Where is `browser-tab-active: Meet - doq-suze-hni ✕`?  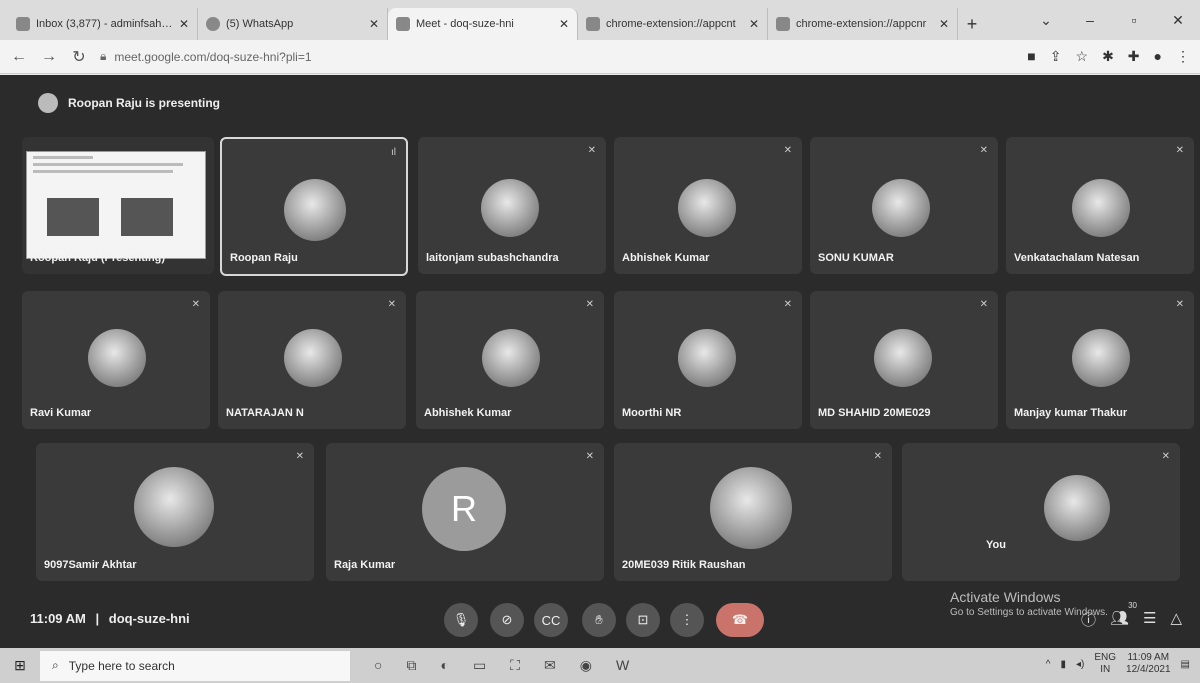
browser-tab-active: Meet - doq-suze-hni ✕ is located at coordinates (483, 24).